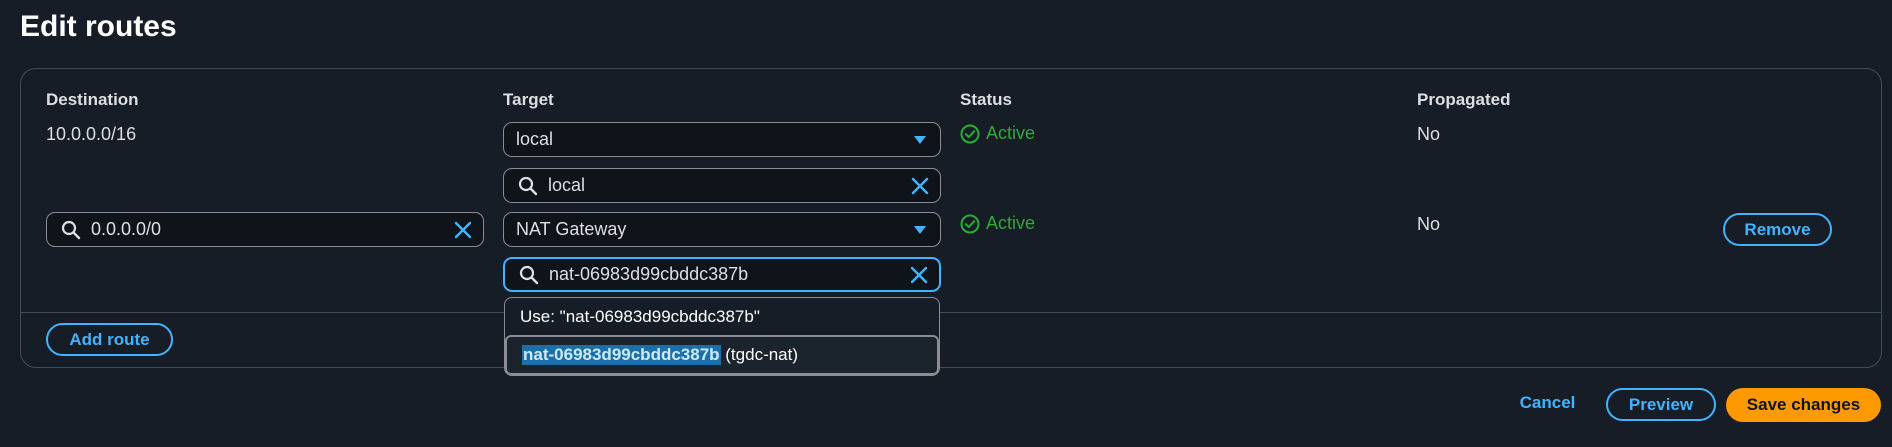 This screenshot has width=1892, height=447. Describe the element at coordinates (759, 354) in the screenshot. I see `dropdown-option-match-suffix: (tgdc-nat)` at that location.